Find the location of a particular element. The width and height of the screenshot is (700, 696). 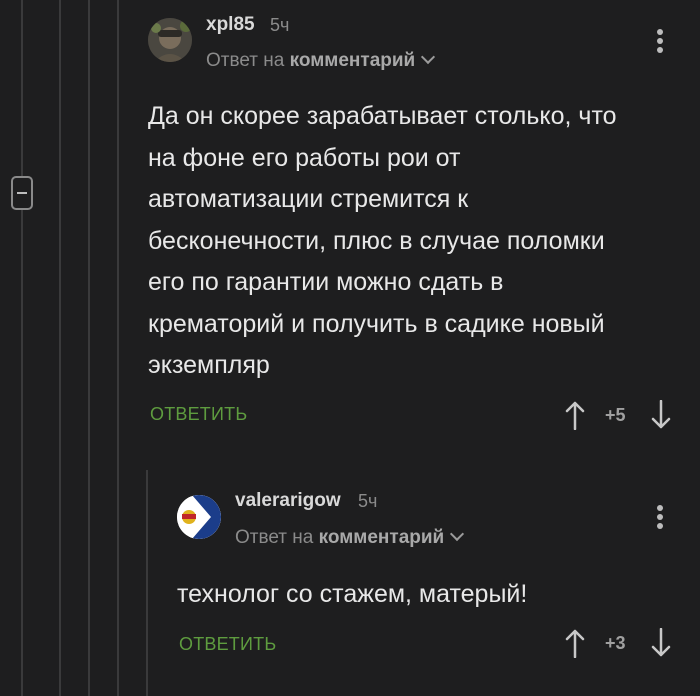

username: valerarigow is located at coordinates (288, 501).